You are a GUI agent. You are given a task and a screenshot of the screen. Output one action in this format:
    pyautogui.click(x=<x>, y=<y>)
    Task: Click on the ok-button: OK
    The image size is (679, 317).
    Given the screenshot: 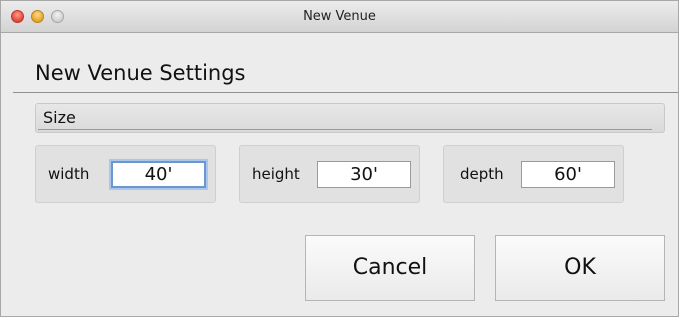 What is the action you would take?
    pyautogui.click(x=580, y=268)
    